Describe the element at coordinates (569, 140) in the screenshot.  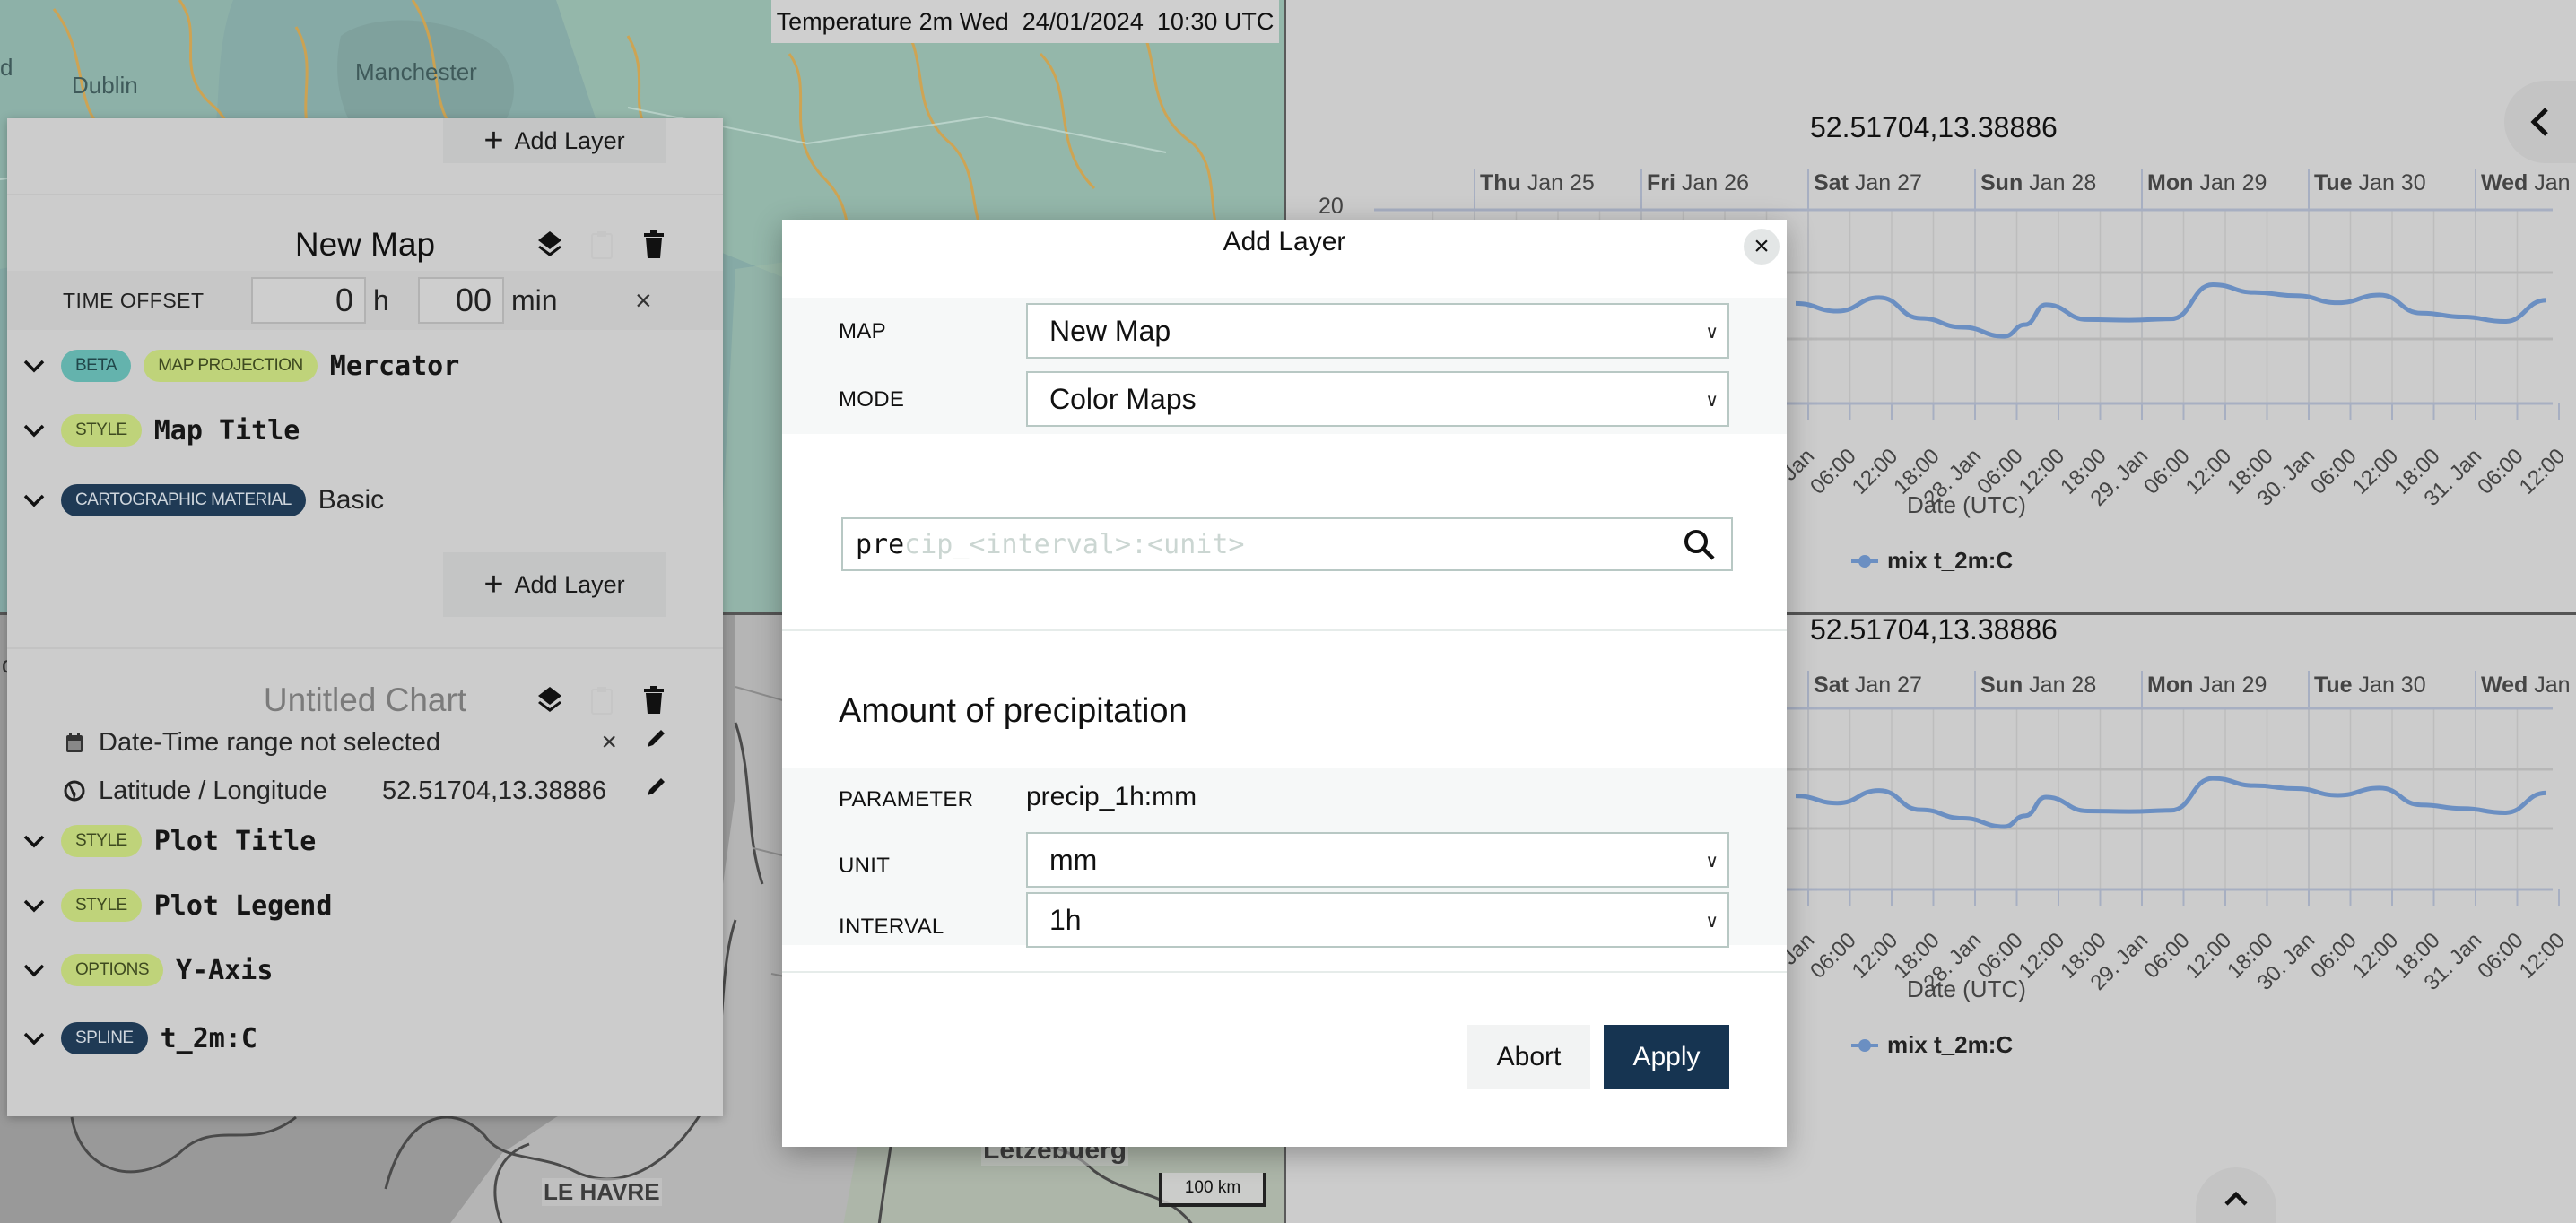
I see `add-layer-label: Add Layer` at that location.